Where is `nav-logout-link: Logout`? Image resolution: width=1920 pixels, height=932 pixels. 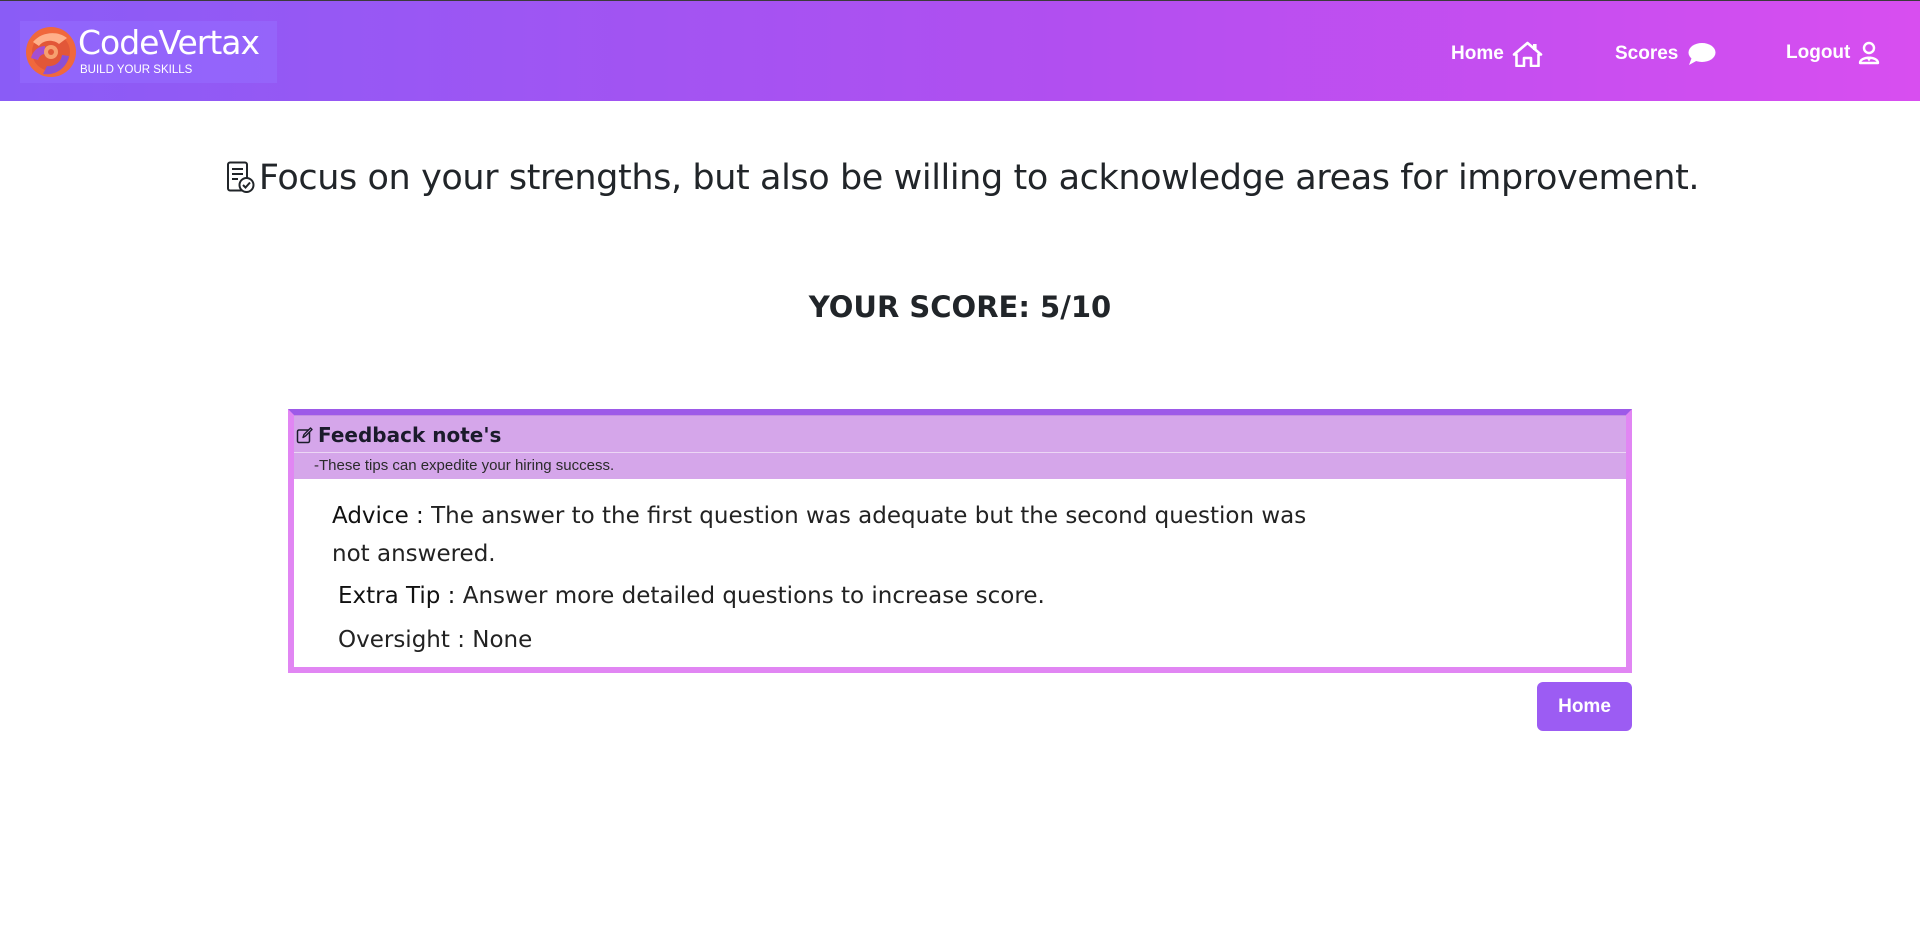
nav-logout-link: Logout is located at coordinates (1833, 53).